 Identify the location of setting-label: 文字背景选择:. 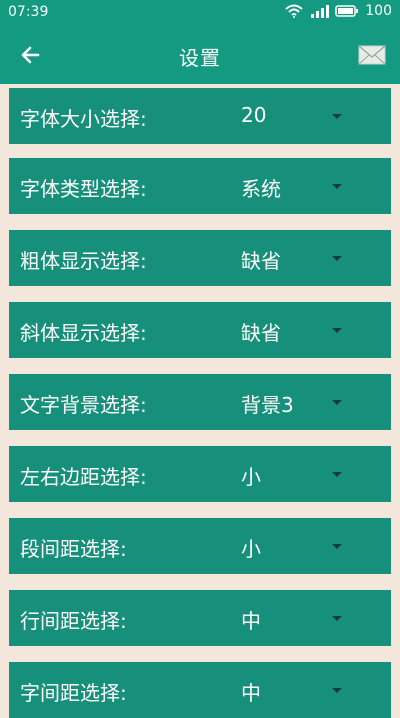
(83, 405).